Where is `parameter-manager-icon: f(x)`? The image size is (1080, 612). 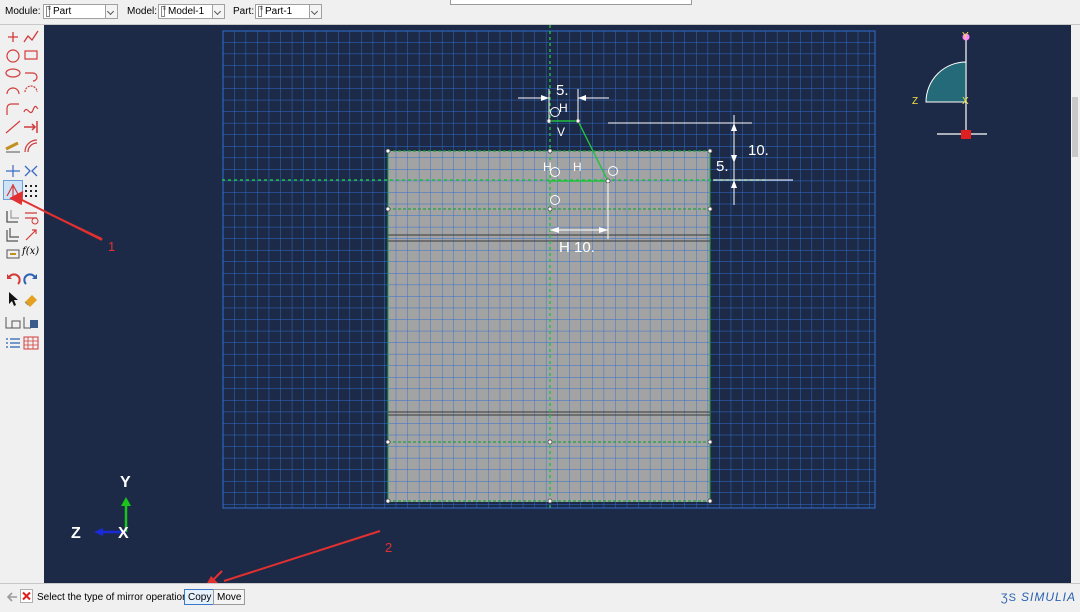 parameter-manager-icon: f(x) is located at coordinates (31, 255).